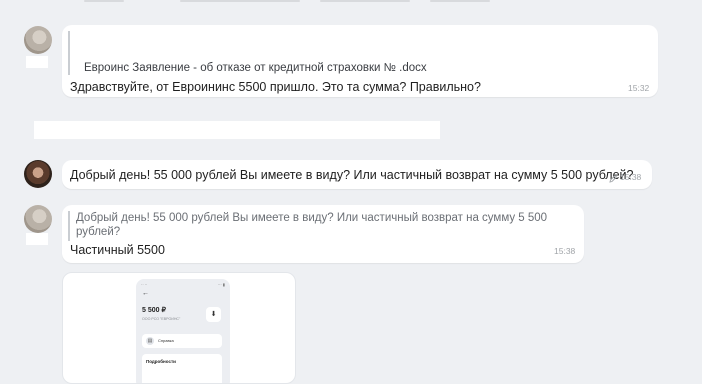  What do you see at coordinates (154, 310) in the screenshot?
I see `phone-amount: 5 500 ₽` at bounding box center [154, 310].